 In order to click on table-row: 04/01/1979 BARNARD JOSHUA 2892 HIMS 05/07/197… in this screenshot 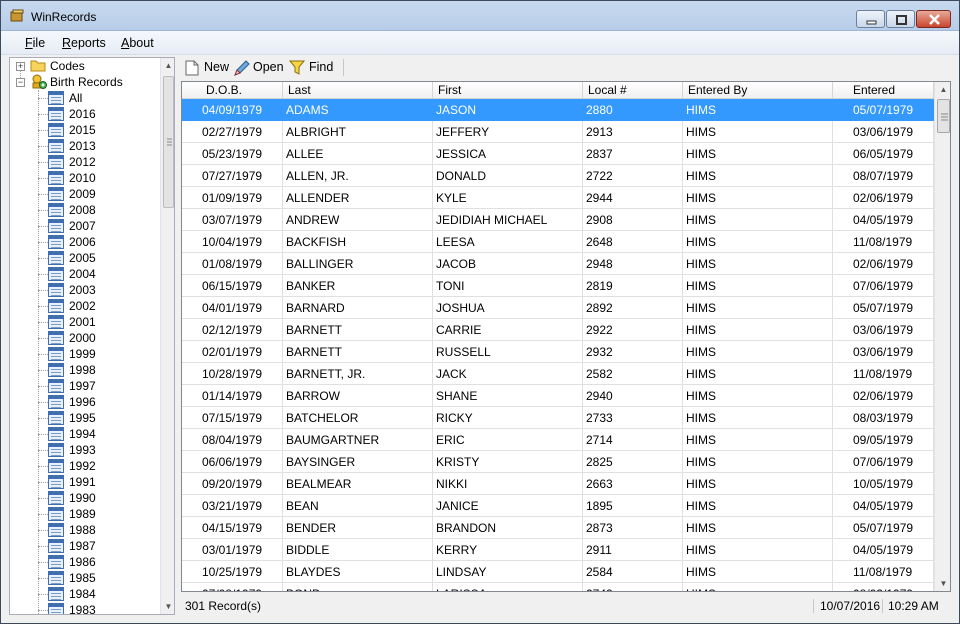, I will do `click(558, 308)`.